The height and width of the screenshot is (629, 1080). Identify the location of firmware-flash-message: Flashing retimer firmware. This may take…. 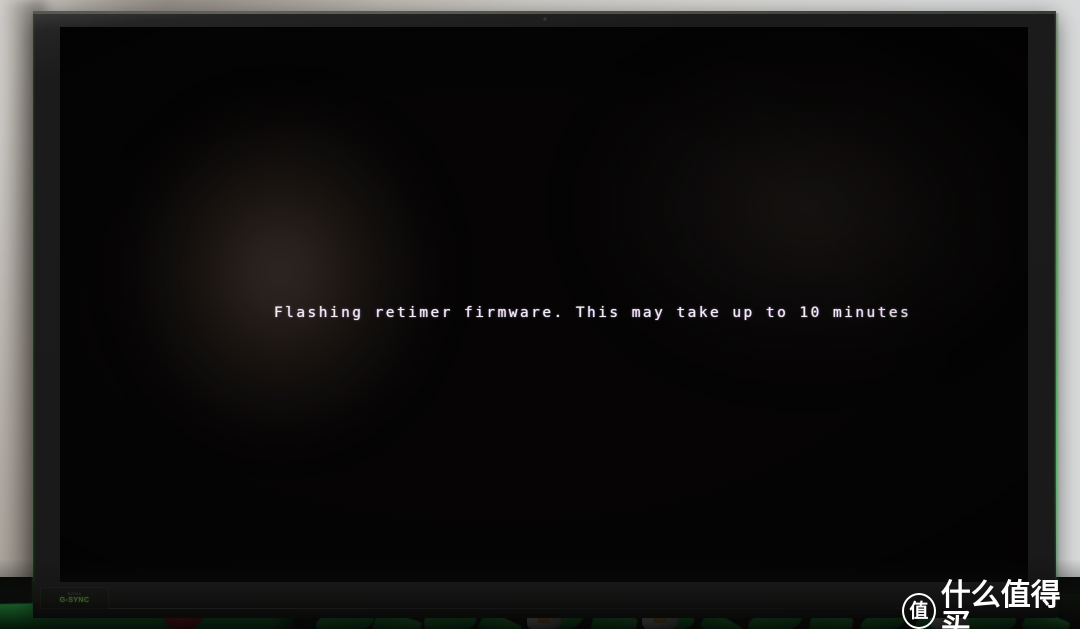
(593, 313).